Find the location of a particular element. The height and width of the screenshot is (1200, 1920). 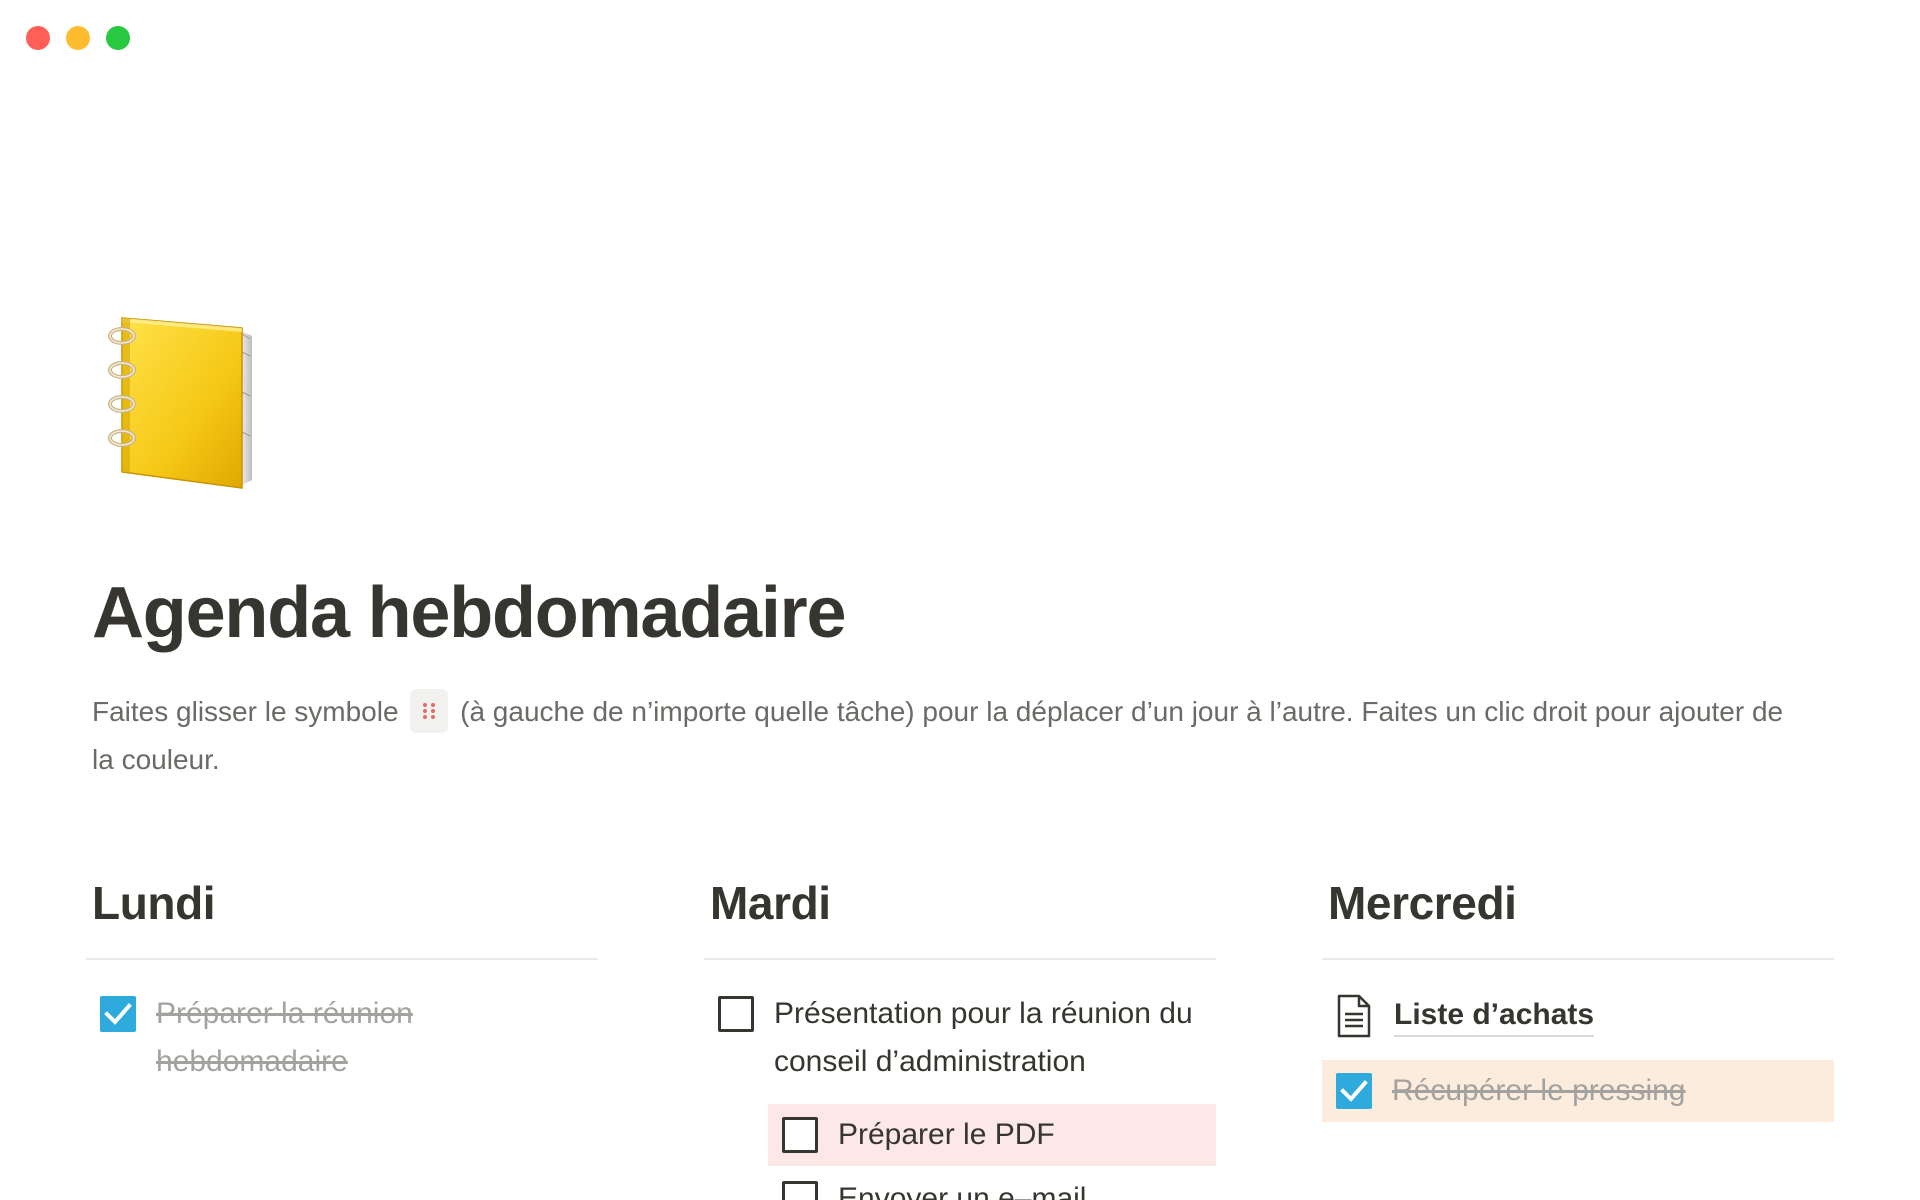

todo-item-subtask: Envoyer un e–mail is located at coordinates (992, 1184).